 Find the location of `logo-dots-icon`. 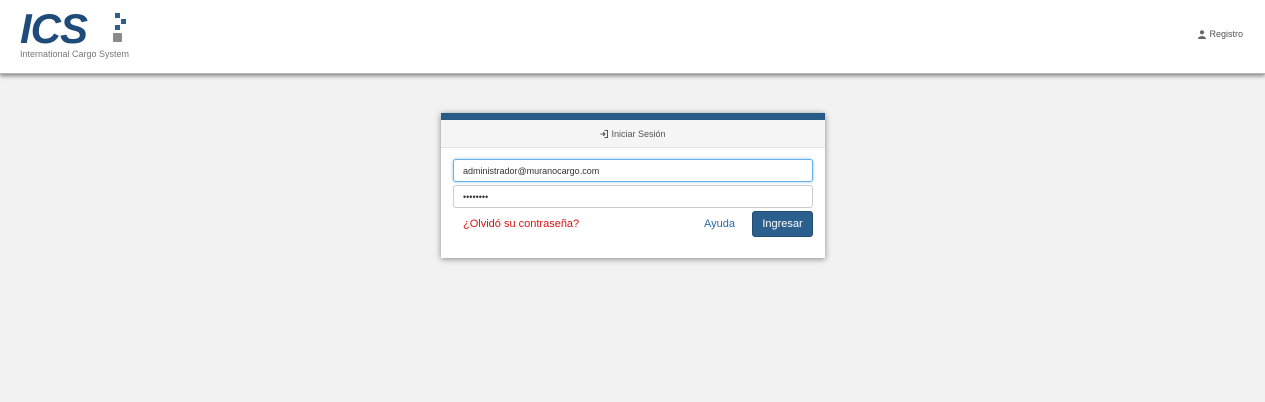

logo-dots-icon is located at coordinates (123, 29).